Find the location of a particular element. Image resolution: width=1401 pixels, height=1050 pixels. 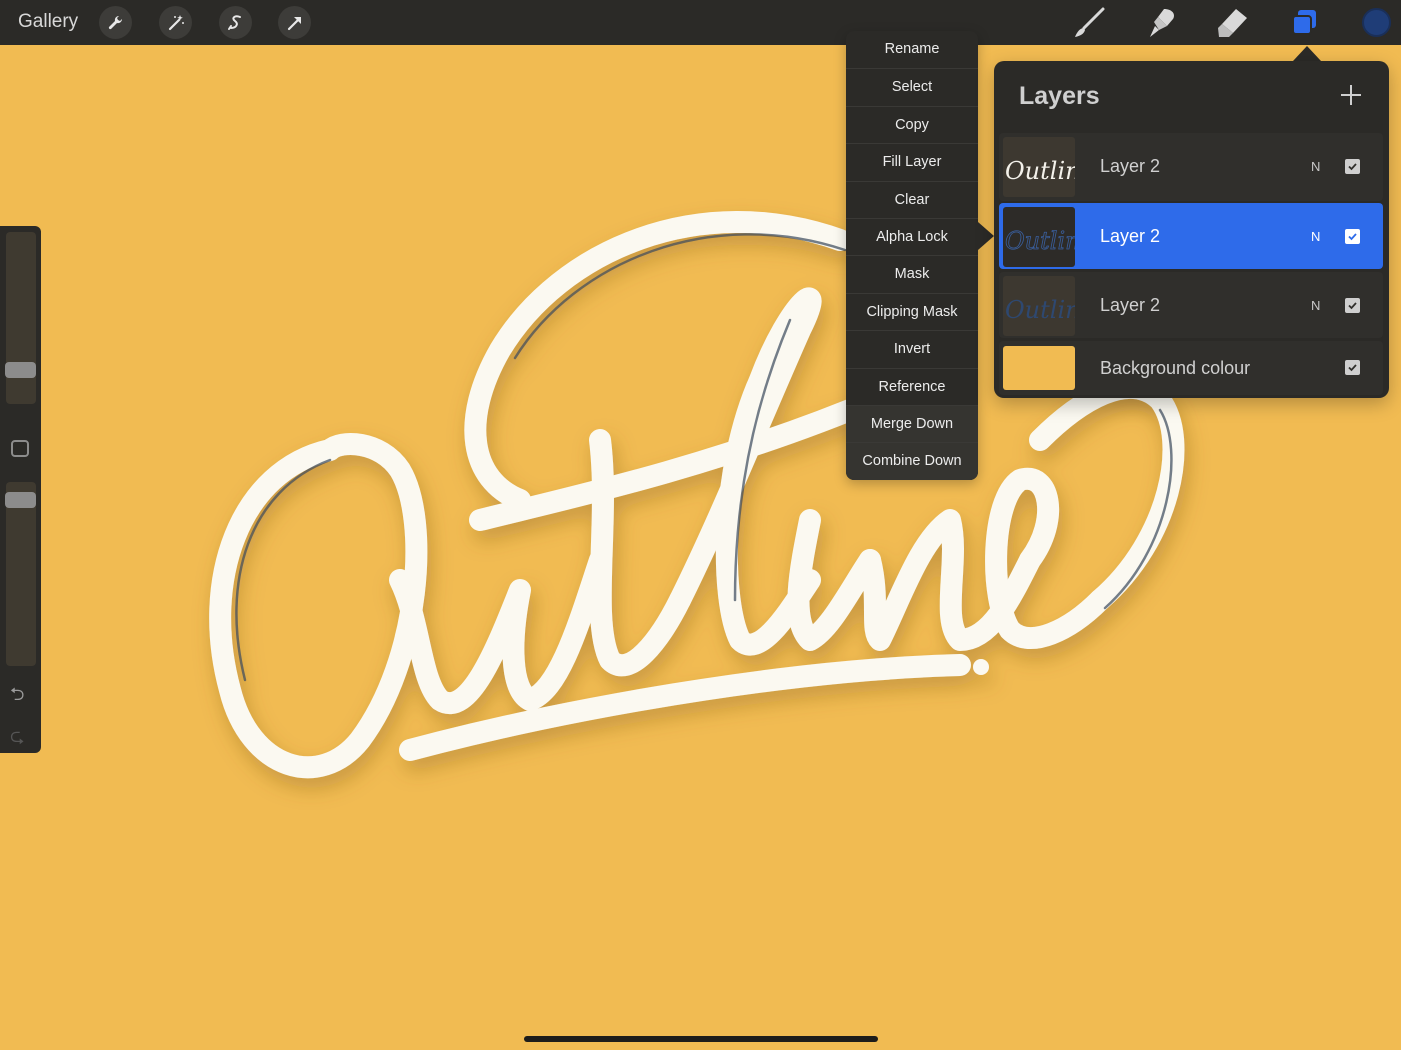

menu-item-invert: Invert is located at coordinates (912, 348).